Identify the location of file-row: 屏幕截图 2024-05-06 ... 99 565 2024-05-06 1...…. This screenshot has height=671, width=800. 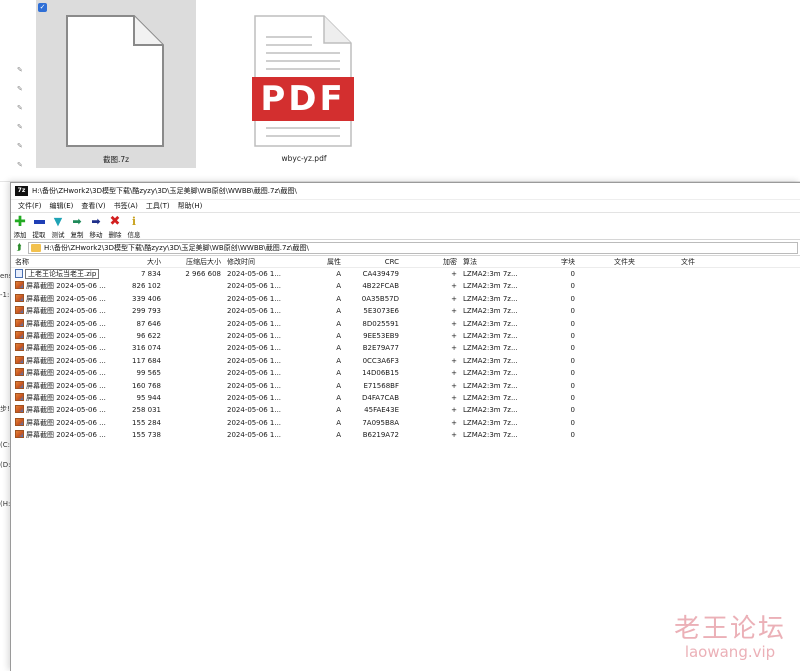
(405, 373).